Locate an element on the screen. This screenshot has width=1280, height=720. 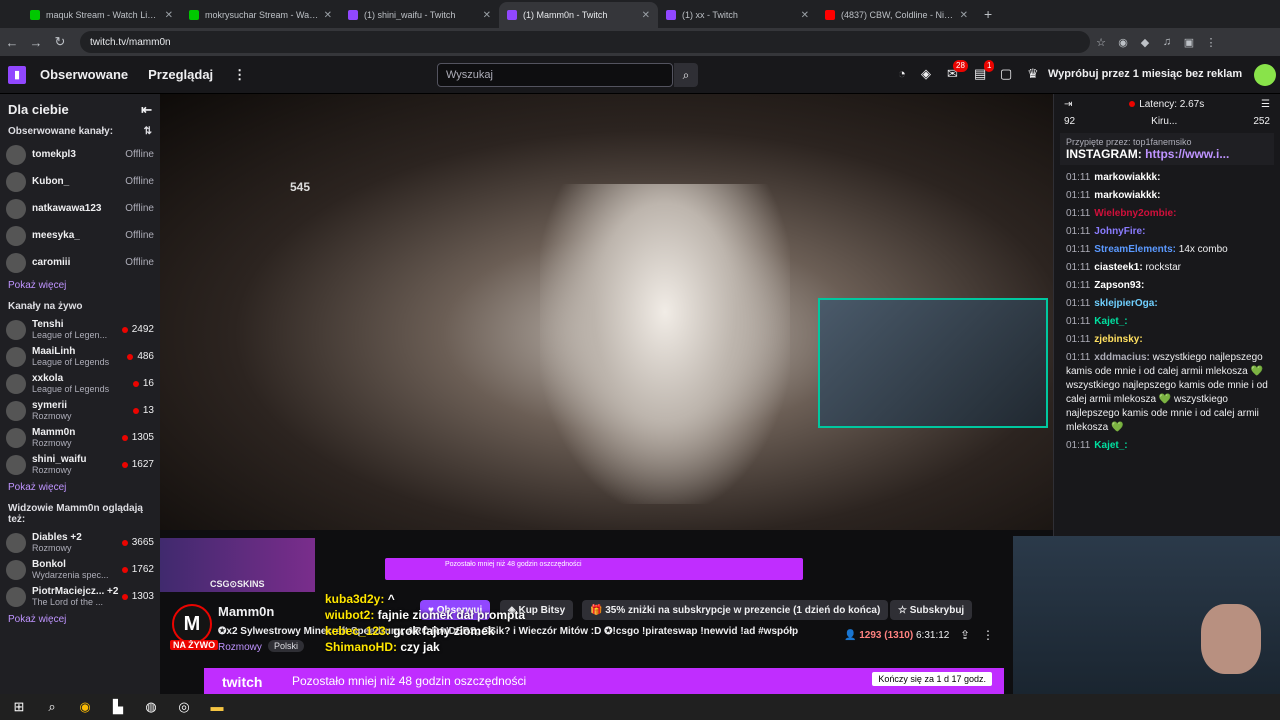
reload-icon: ↻ is located at coordinates (60, 42).